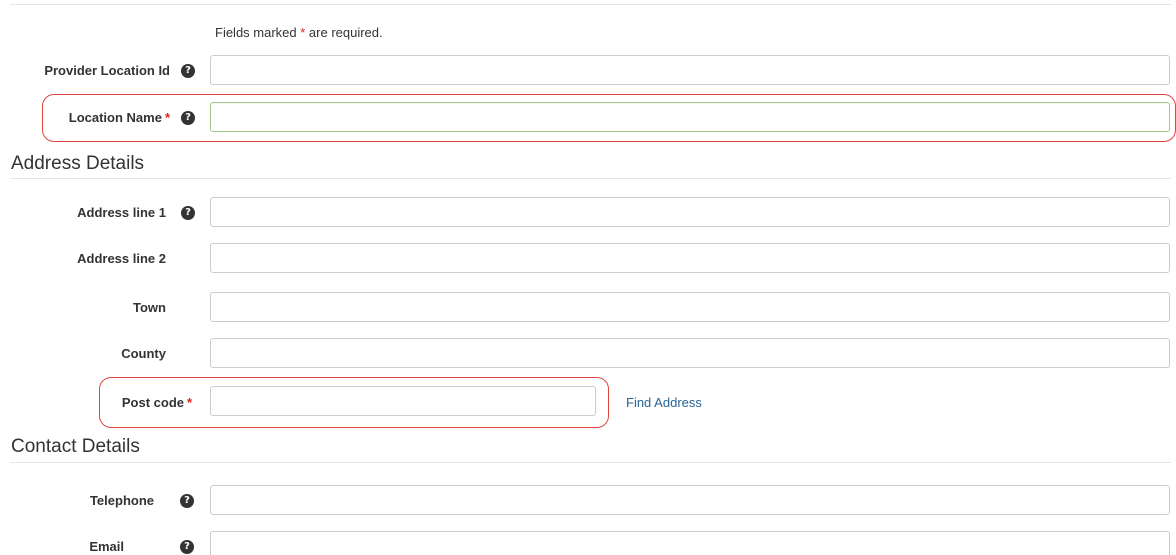 The width and height of the screenshot is (1176, 555). I want to click on address-line1-label-text: Address line 1, so click(121, 212).